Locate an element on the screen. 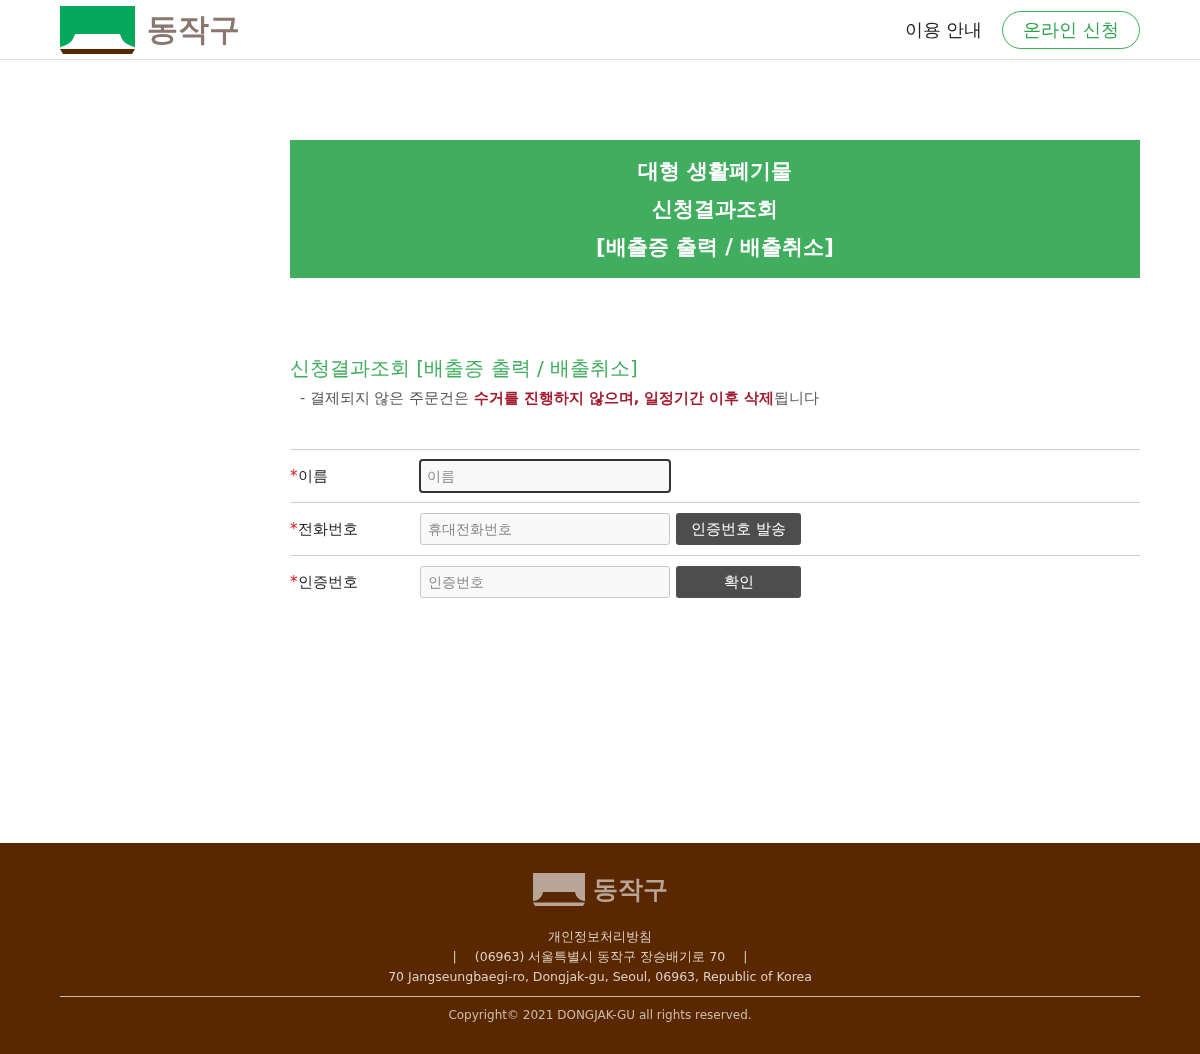 The width and height of the screenshot is (1200, 1054). address-text: (06963) 서울특별시 동작구 장승배기로 70 is located at coordinates (600, 957).